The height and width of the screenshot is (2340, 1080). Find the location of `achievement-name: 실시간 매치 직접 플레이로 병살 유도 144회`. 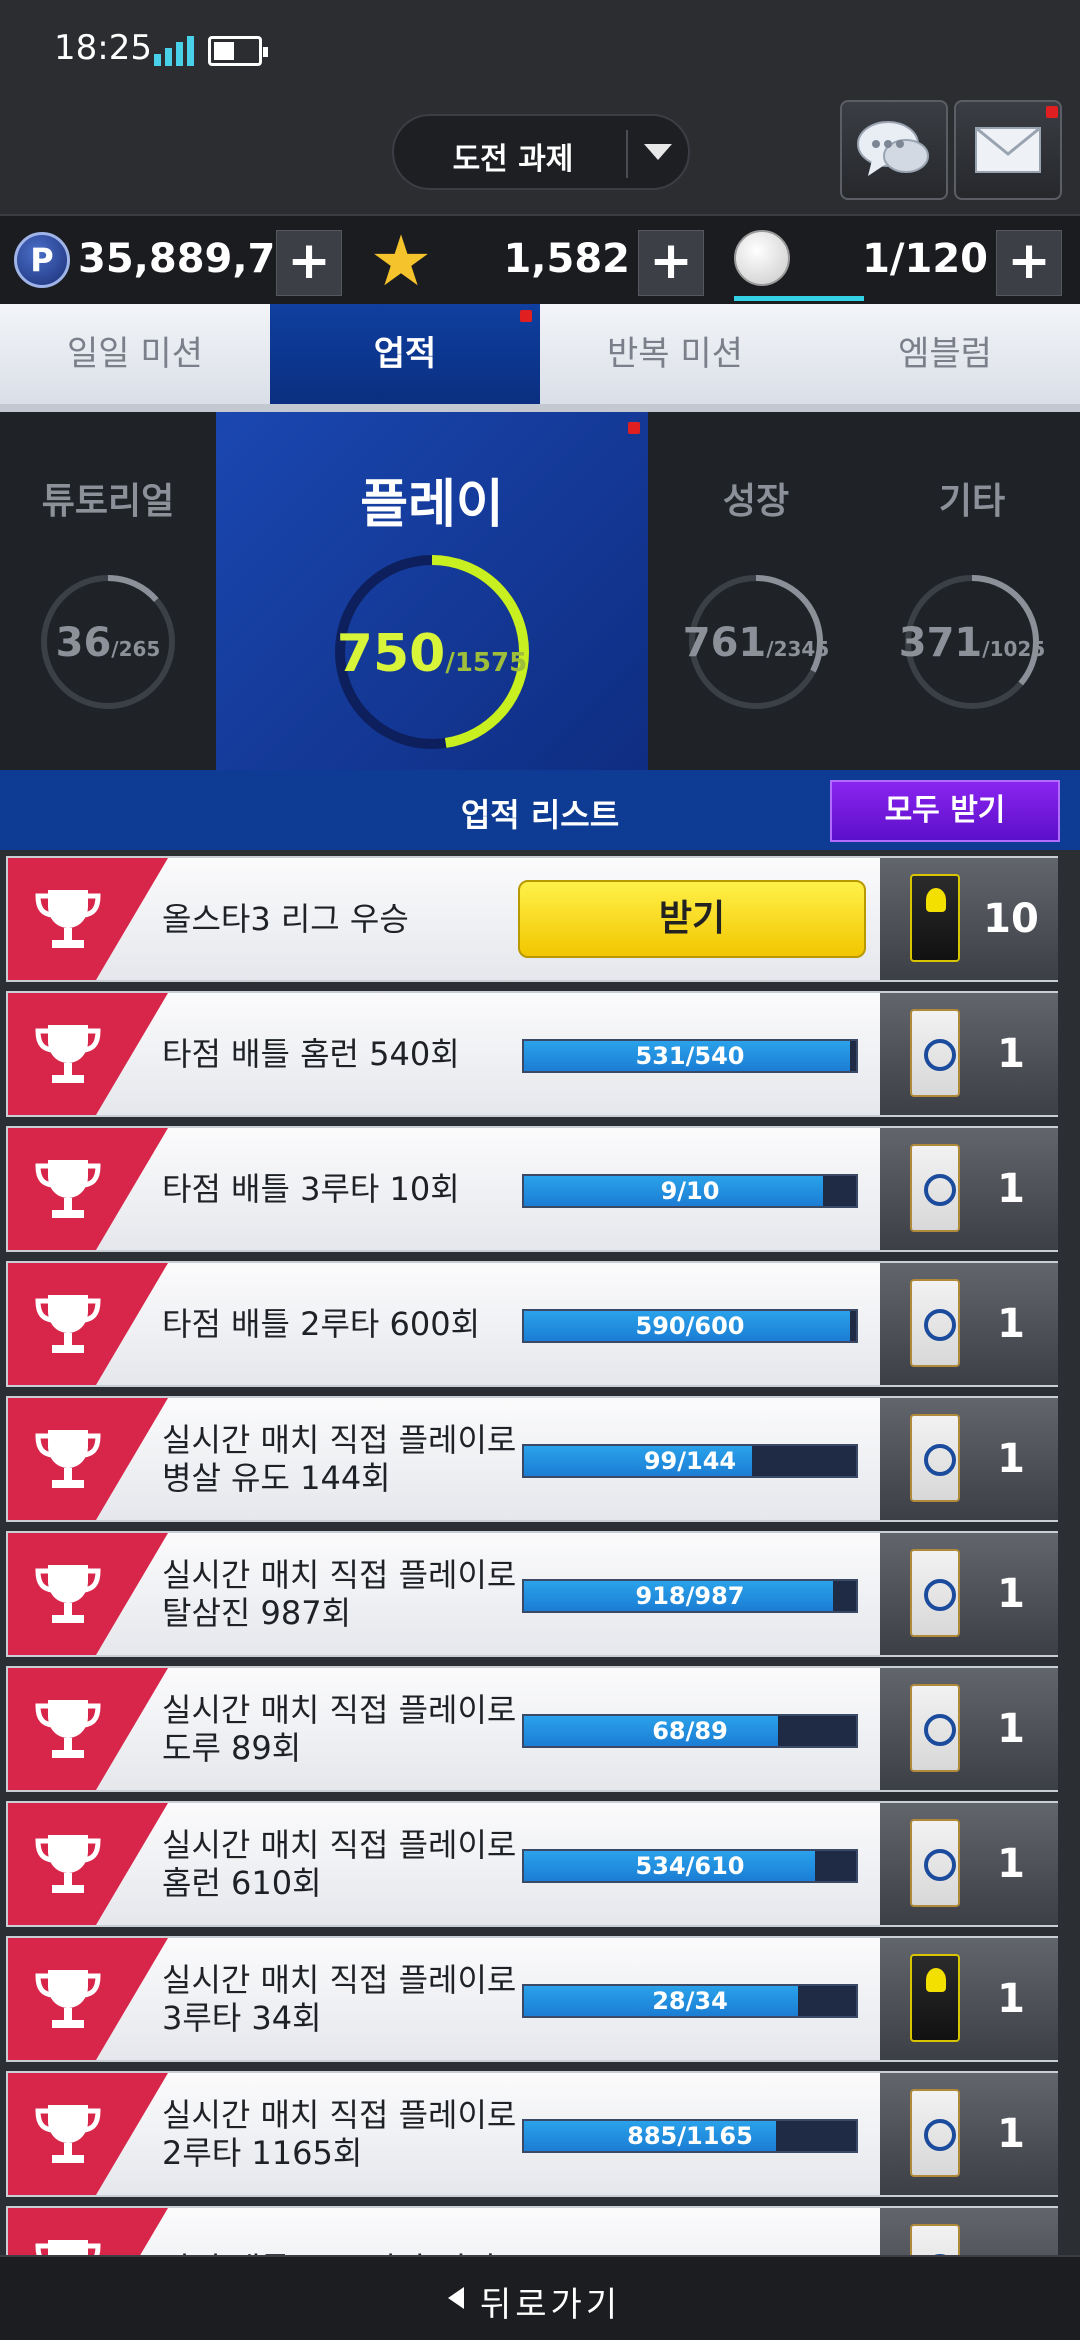

achievement-name: 실시간 매치 직접 플레이로 병살 유도 144회 is located at coordinates (342, 1459).